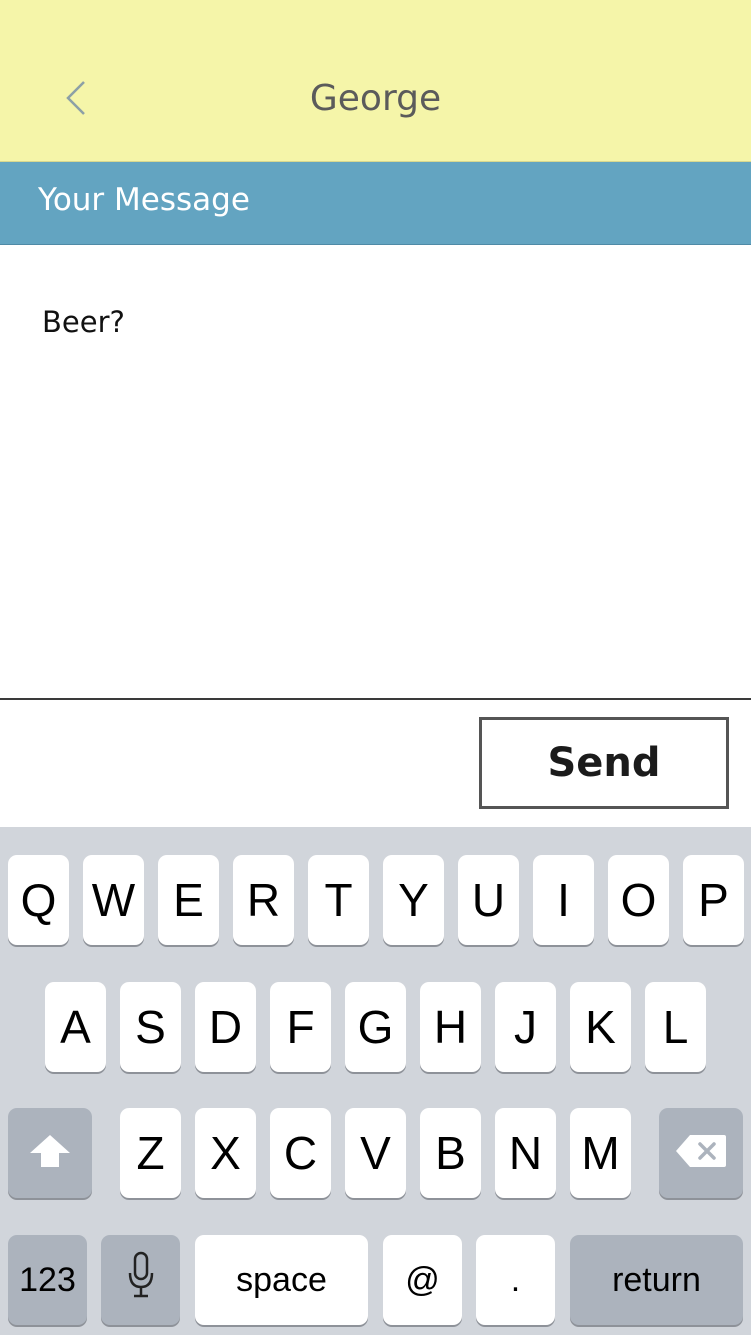 This screenshot has width=751, height=1335. I want to click on key-z: Z, so click(150, 1153).